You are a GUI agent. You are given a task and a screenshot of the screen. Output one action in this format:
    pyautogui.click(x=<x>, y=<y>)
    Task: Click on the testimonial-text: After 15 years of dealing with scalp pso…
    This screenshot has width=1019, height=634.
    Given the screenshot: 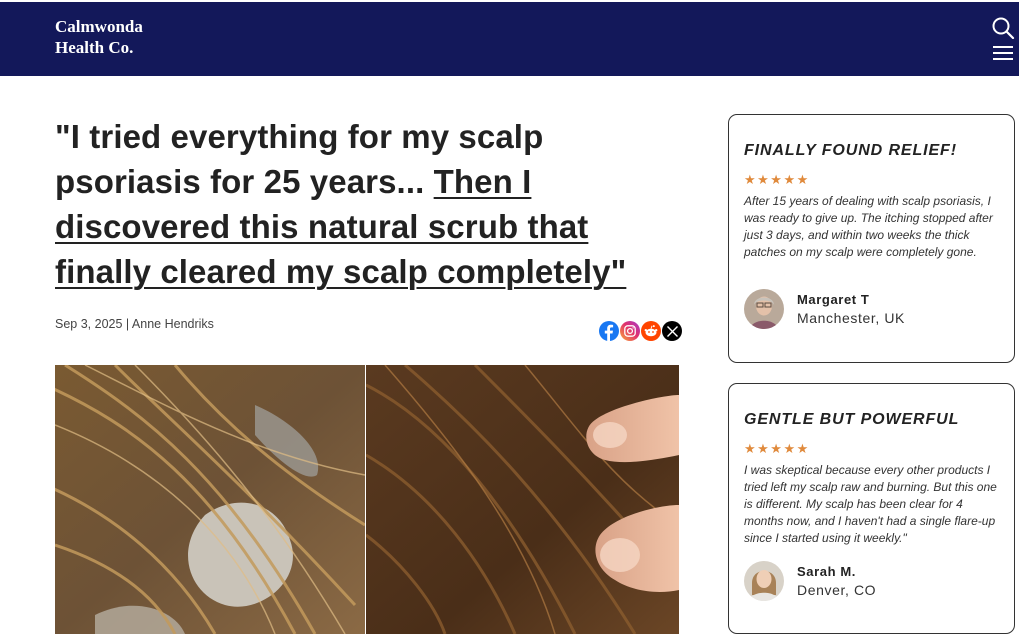 What is the action you would take?
    pyautogui.click(x=868, y=226)
    